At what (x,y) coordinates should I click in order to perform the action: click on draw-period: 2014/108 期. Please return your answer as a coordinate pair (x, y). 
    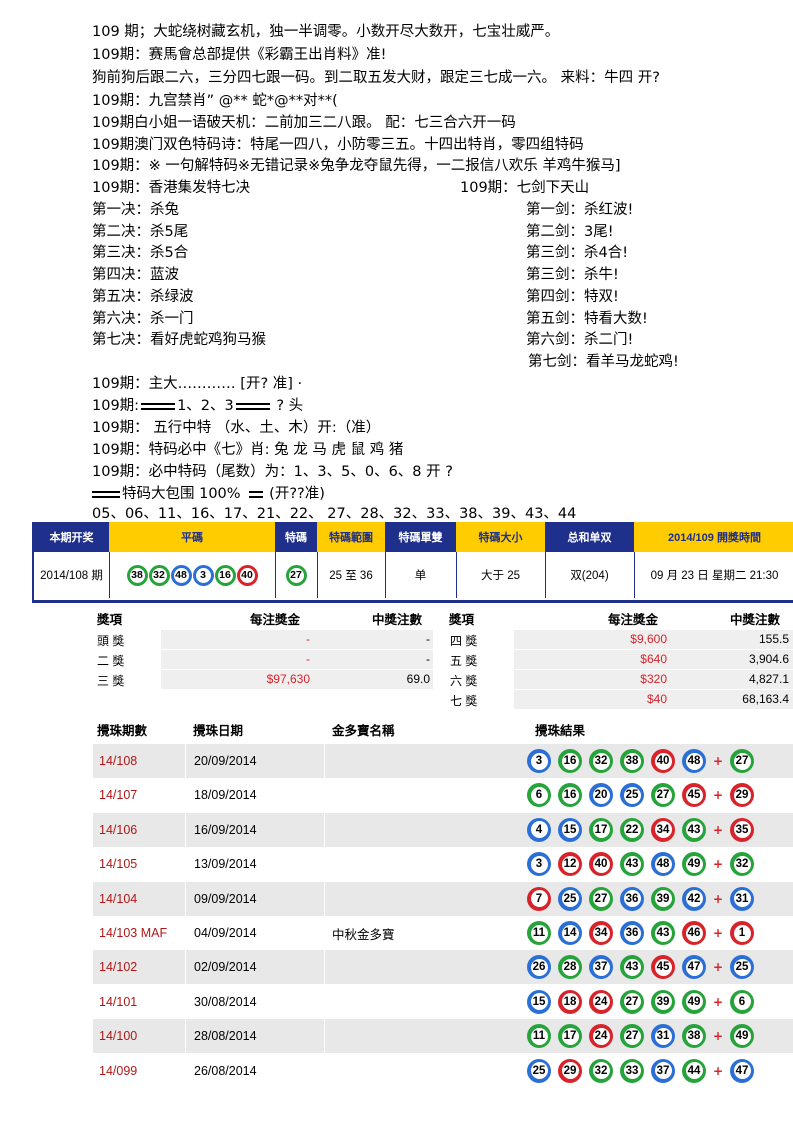
    Looking at the image, I should click on (72, 575).